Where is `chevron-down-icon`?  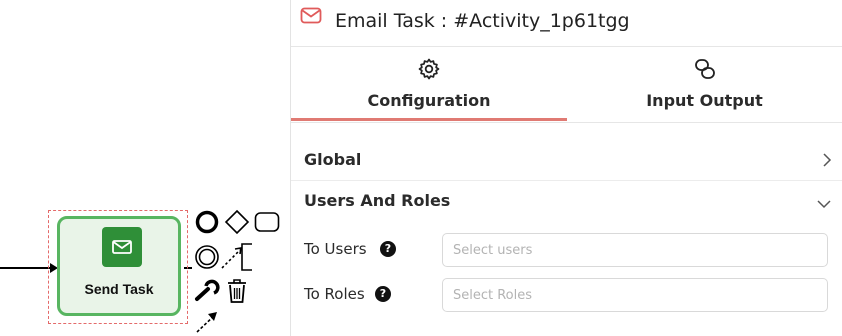 chevron-down-icon is located at coordinates (824, 203).